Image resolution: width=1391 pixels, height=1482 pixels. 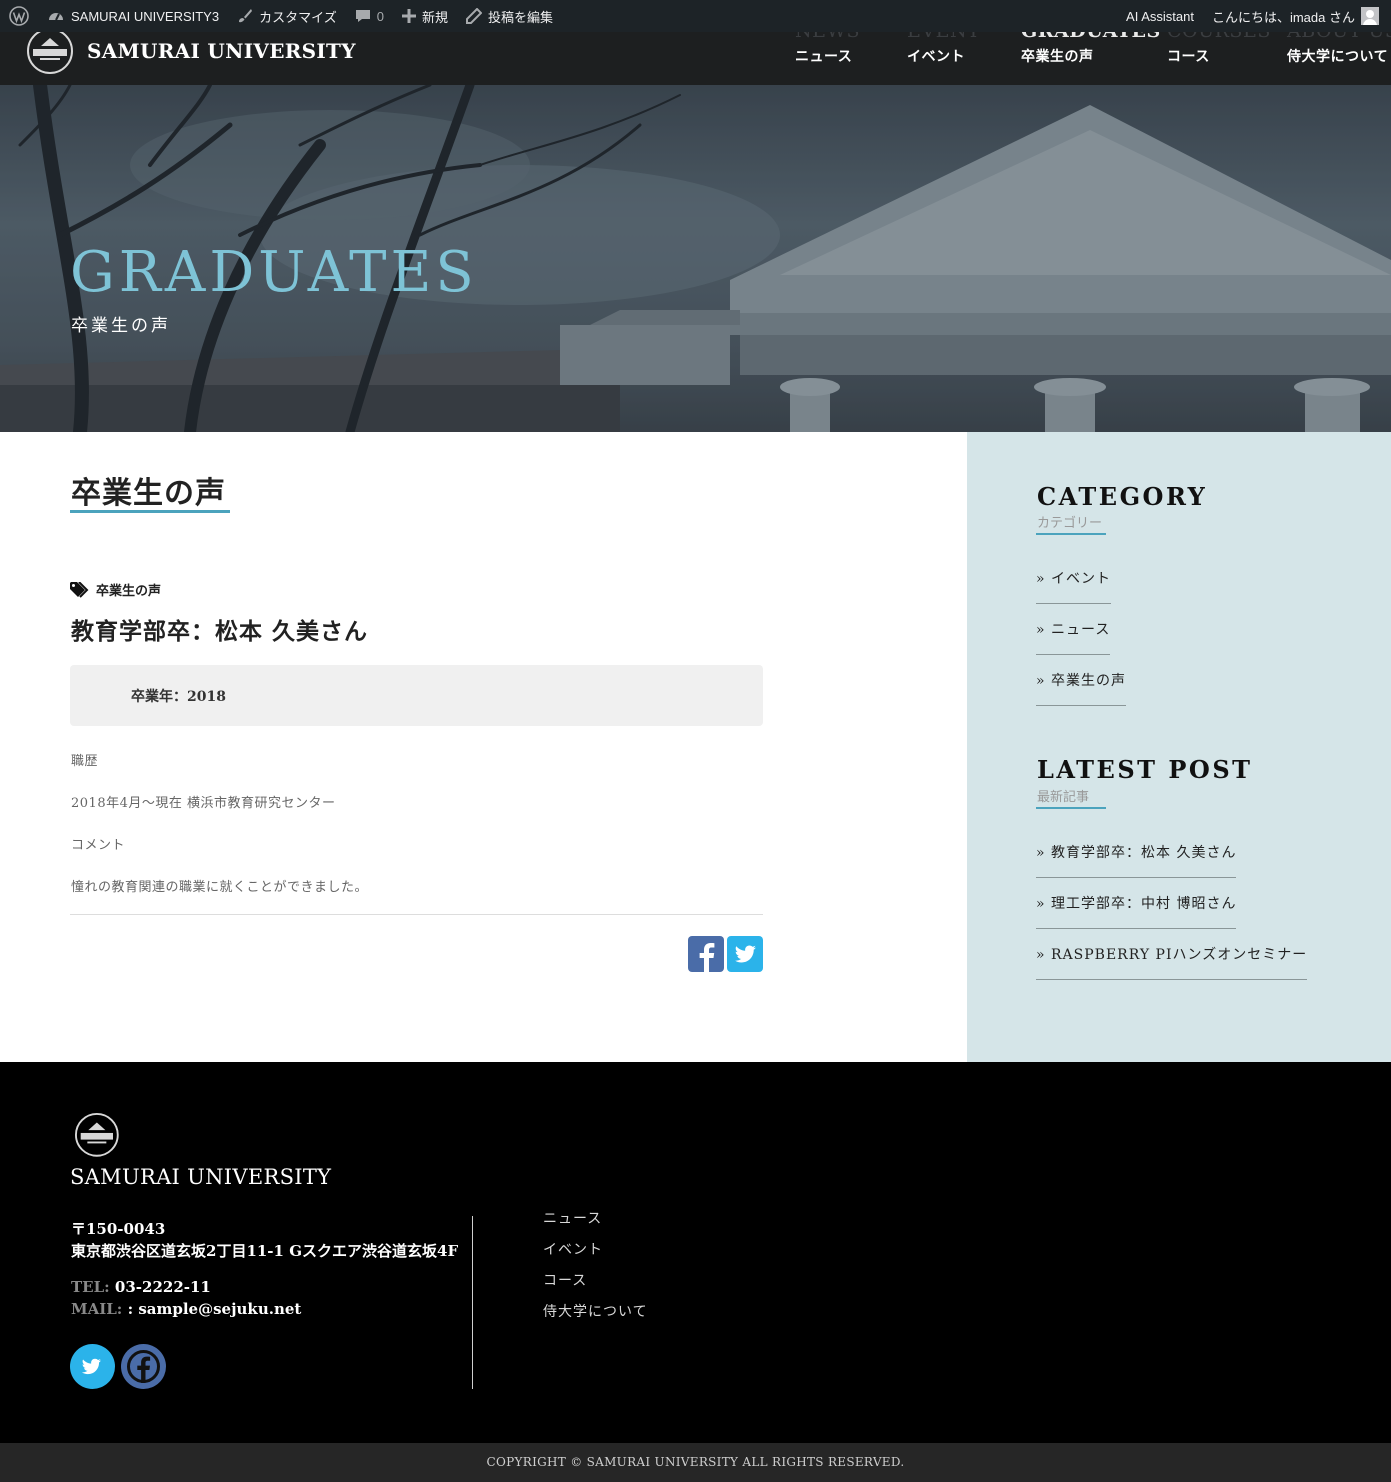 What do you see at coordinates (19, 16) in the screenshot?
I see `wordpress-logo-icon` at bounding box center [19, 16].